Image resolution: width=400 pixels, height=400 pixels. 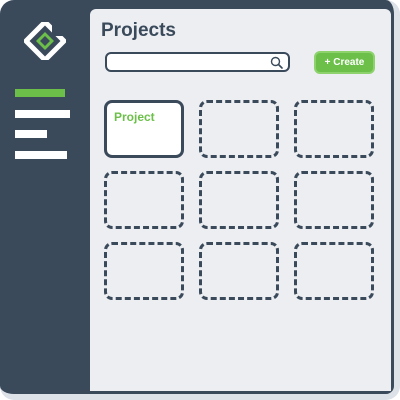 What do you see at coordinates (138, 30) in the screenshot?
I see `page-title: Projects` at bounding box center [138, 30].